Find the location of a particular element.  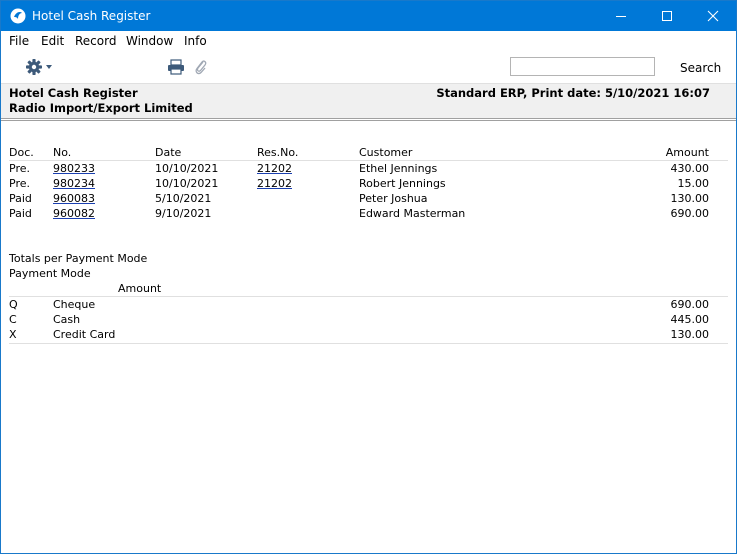

printer-icon is located at coordinates (176, 67).